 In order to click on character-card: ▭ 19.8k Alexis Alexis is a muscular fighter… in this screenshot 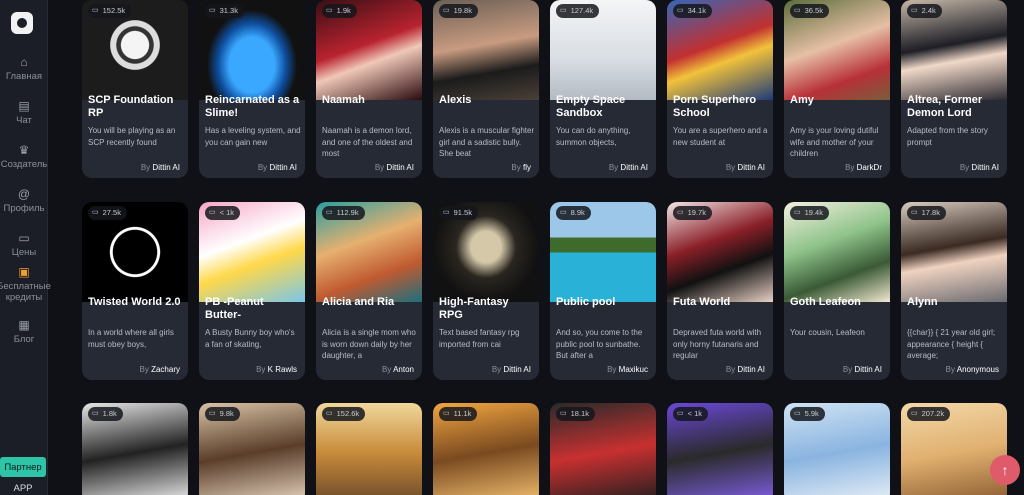, I will do `click(486, 89)`.